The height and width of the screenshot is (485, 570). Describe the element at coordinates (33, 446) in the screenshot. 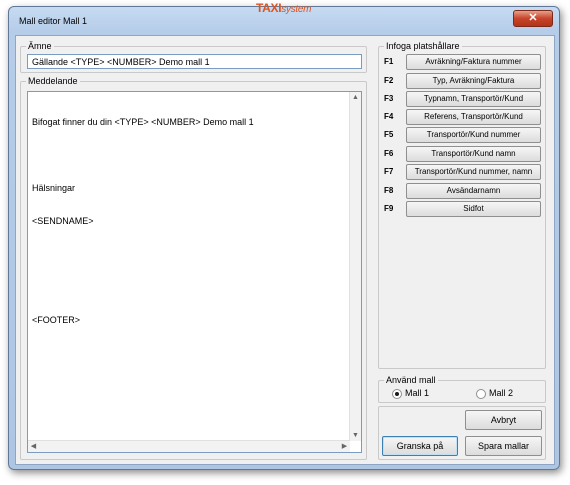

I see `scroll-left-icon: ◀` at that location.